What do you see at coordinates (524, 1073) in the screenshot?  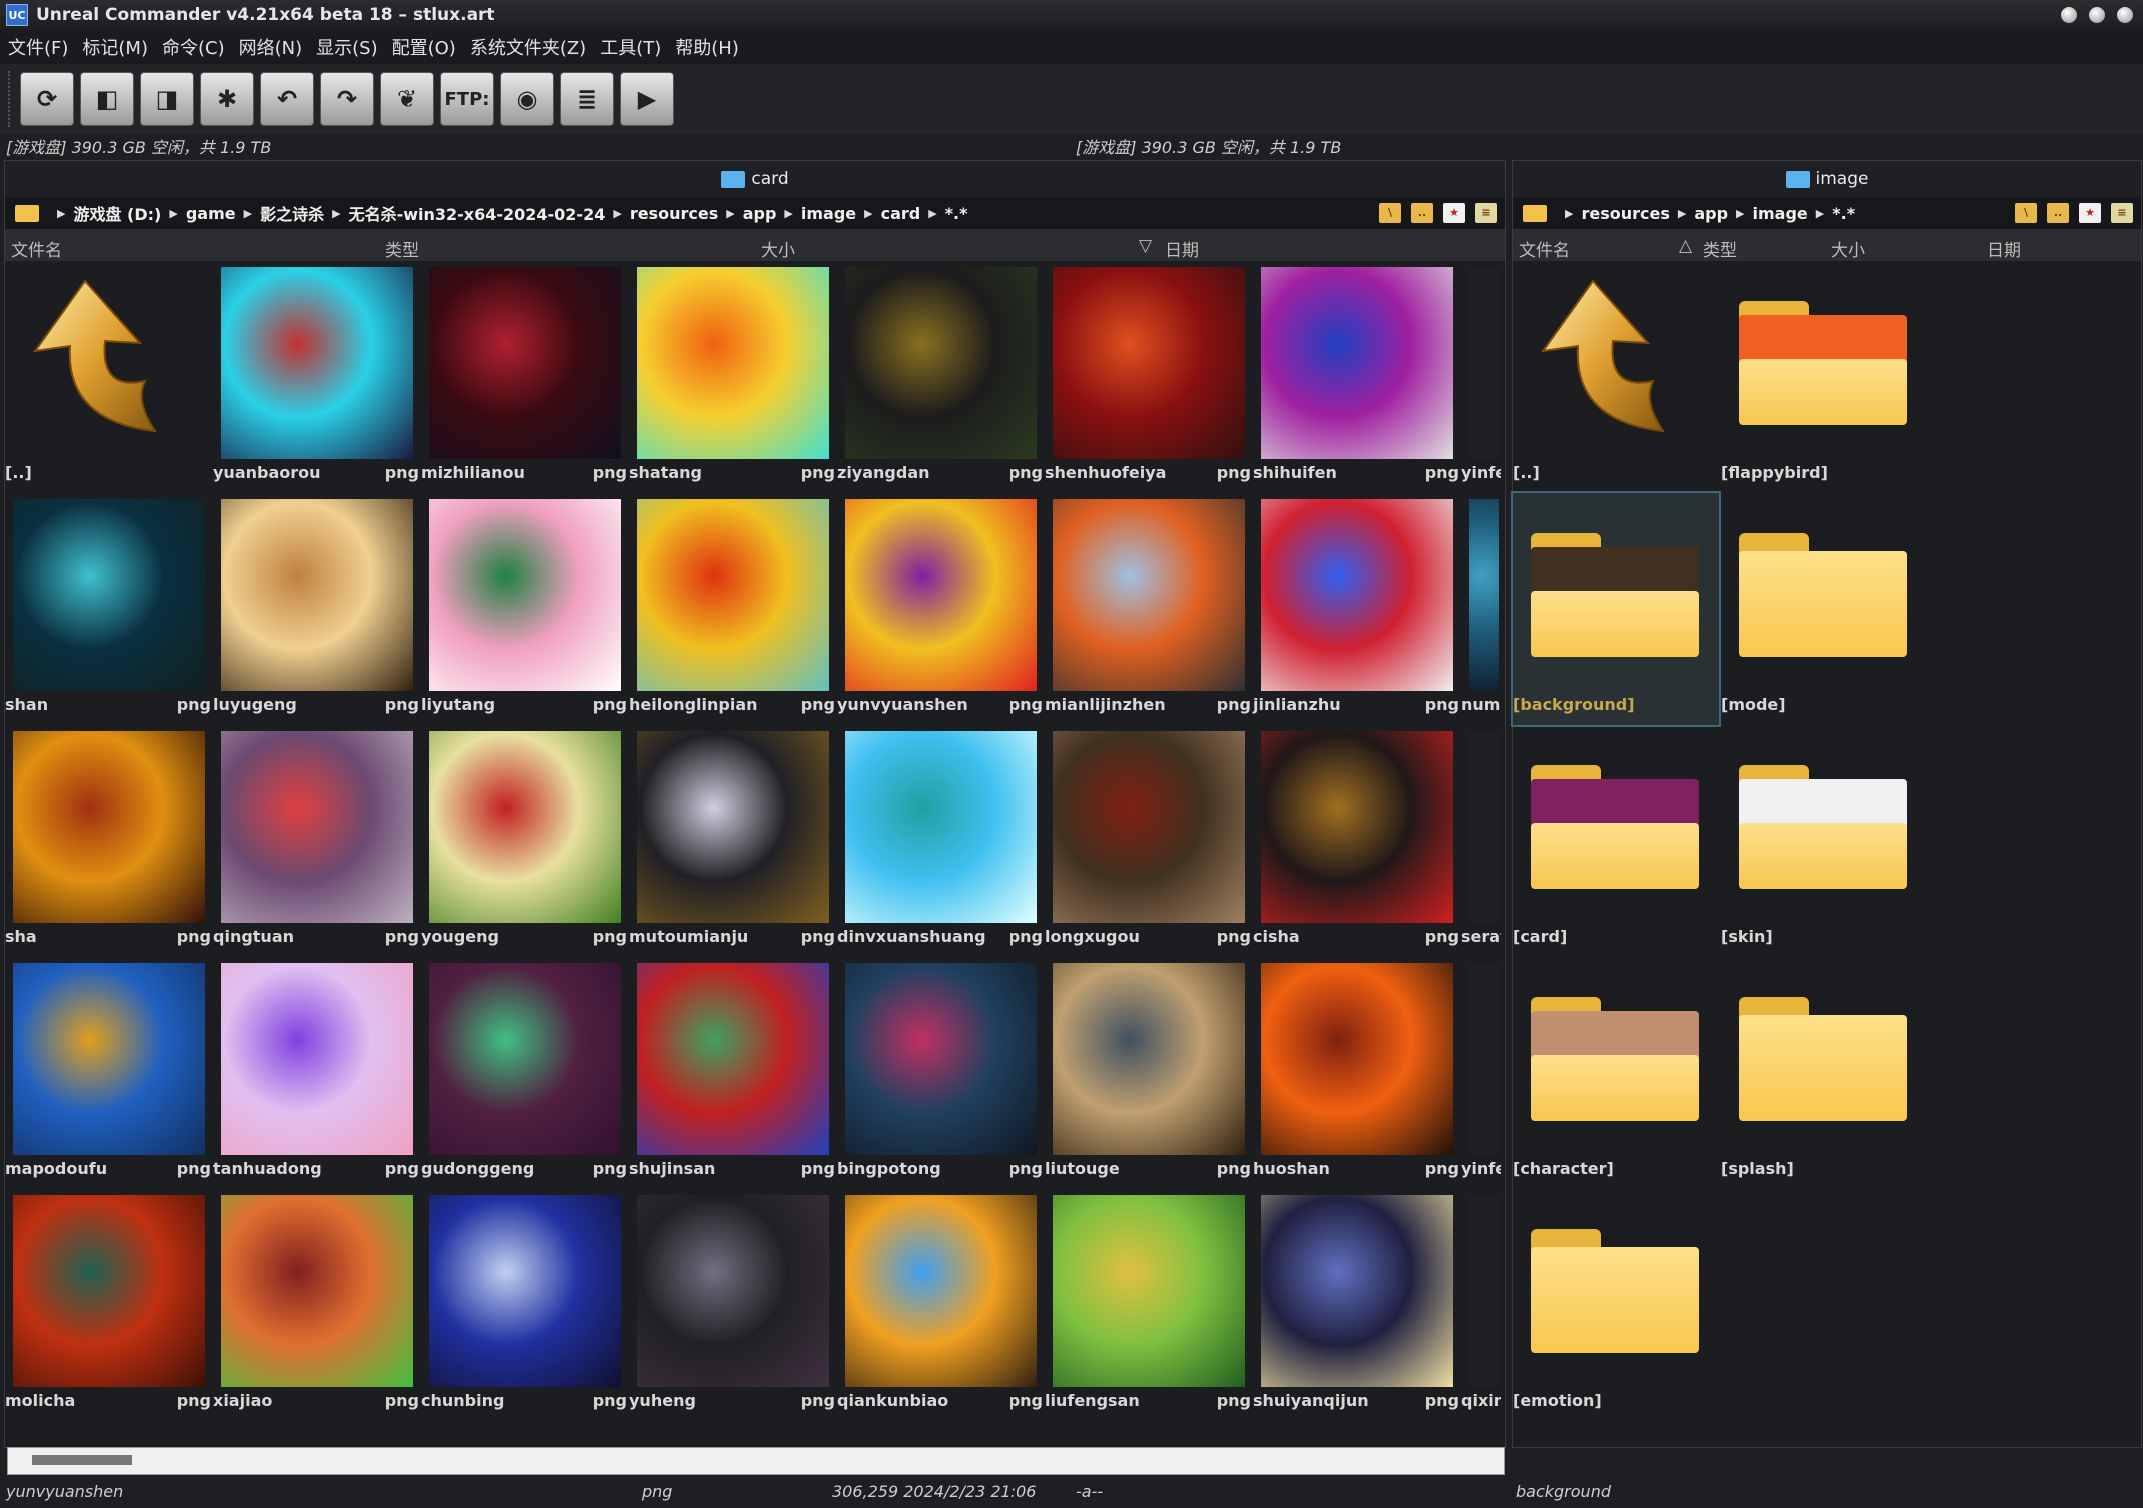 I see `file-item: gudonggeng png` at bounding box center [524, 1073].